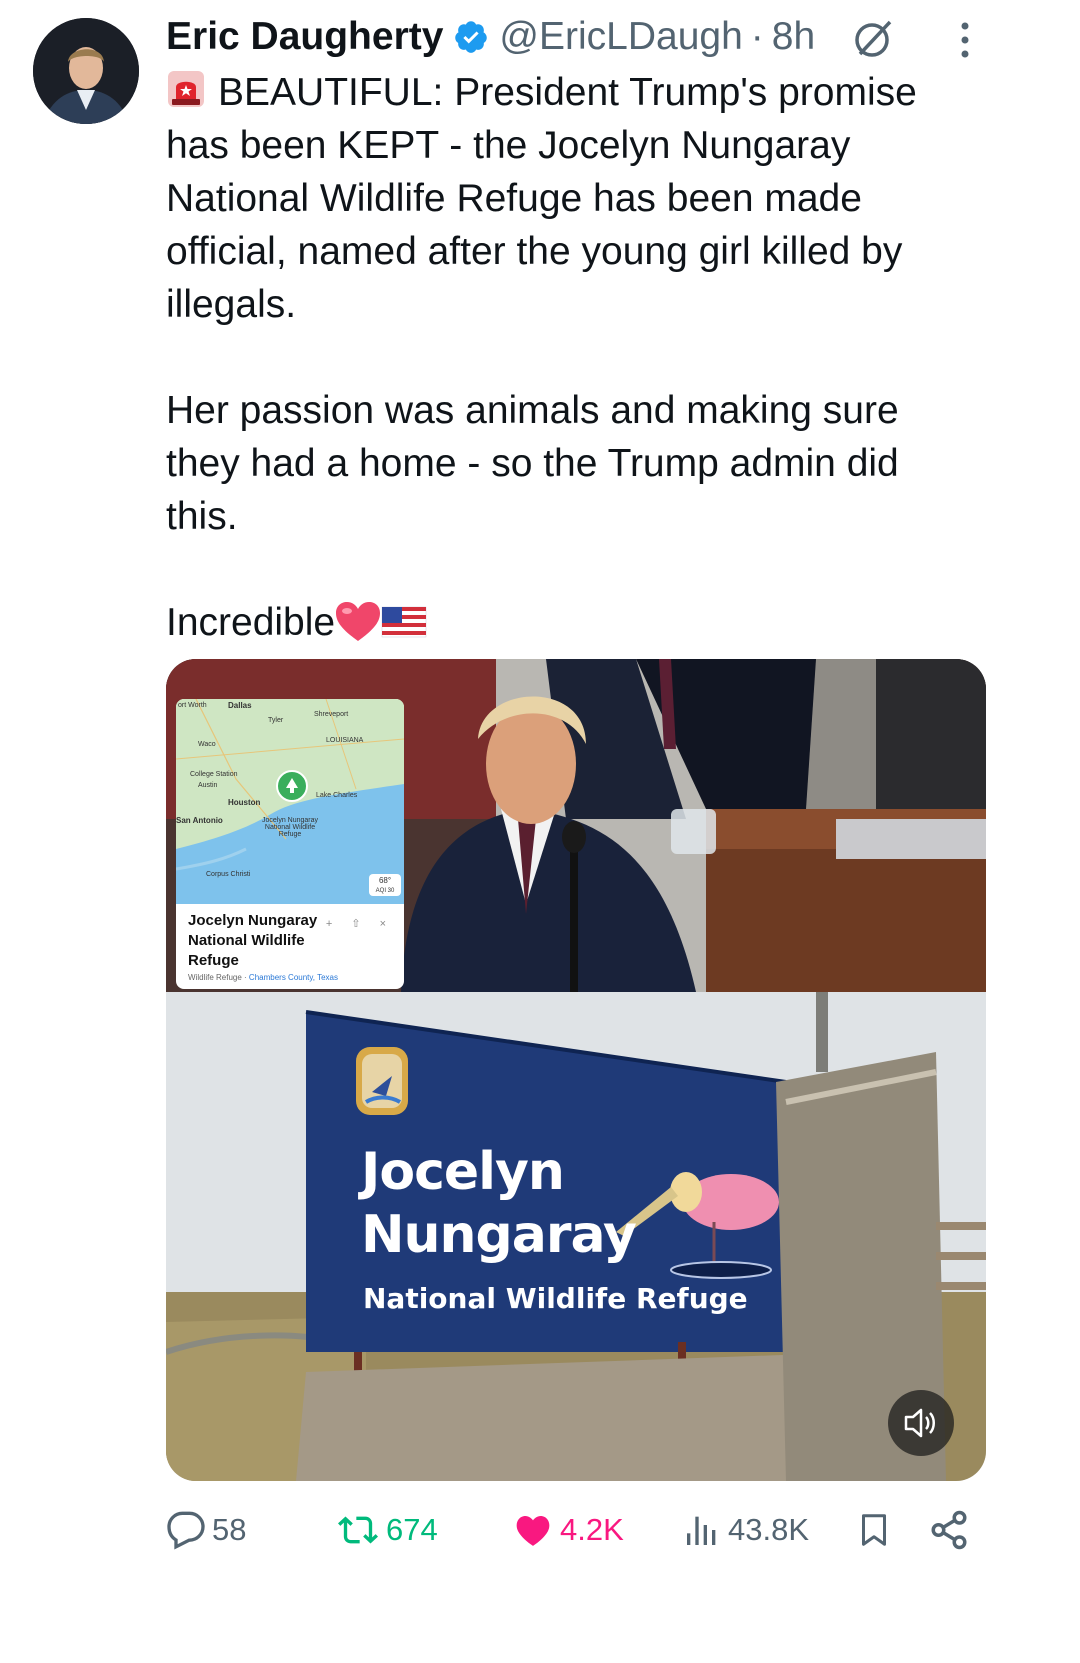  What do you see at coordinates (769, 1529) in the screenshot?
I see `view-count: 43.8K` at bounding box center [769, 1529].